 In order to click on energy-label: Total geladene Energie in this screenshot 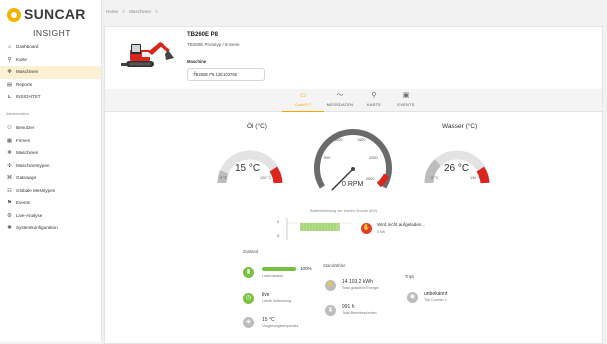, I will do `click(360, 288)`.